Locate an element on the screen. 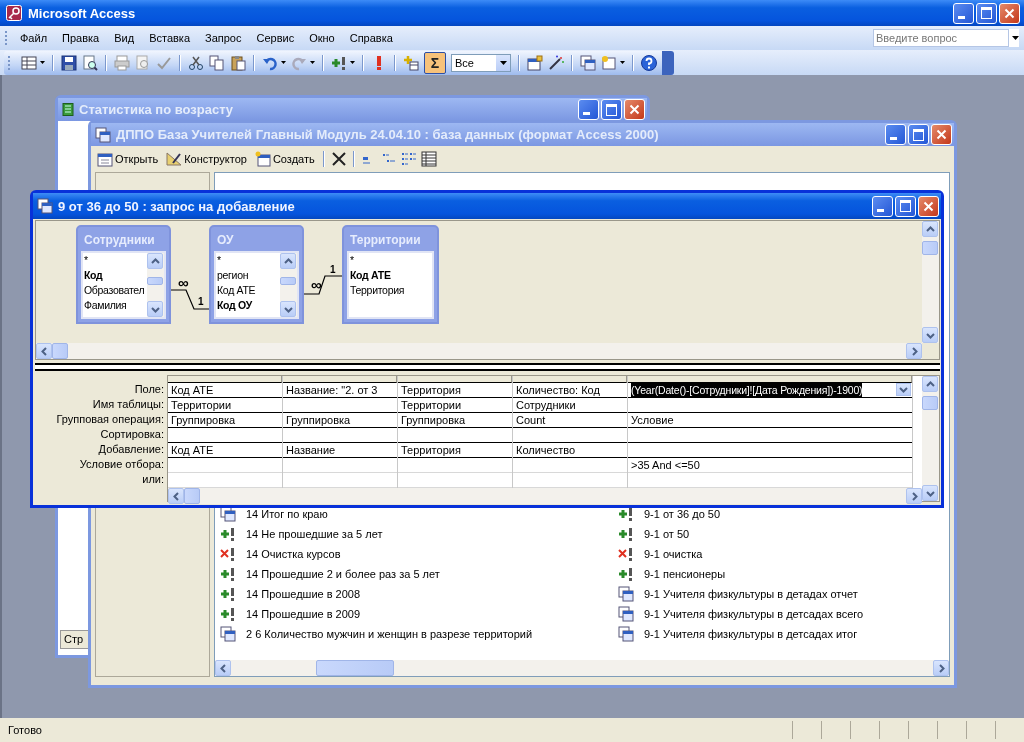 The width and height of the screenshot is (1024, 742). query-item: 9-1 Учителя физкультуры в детсадах итог is located at coordinates (751, 634).